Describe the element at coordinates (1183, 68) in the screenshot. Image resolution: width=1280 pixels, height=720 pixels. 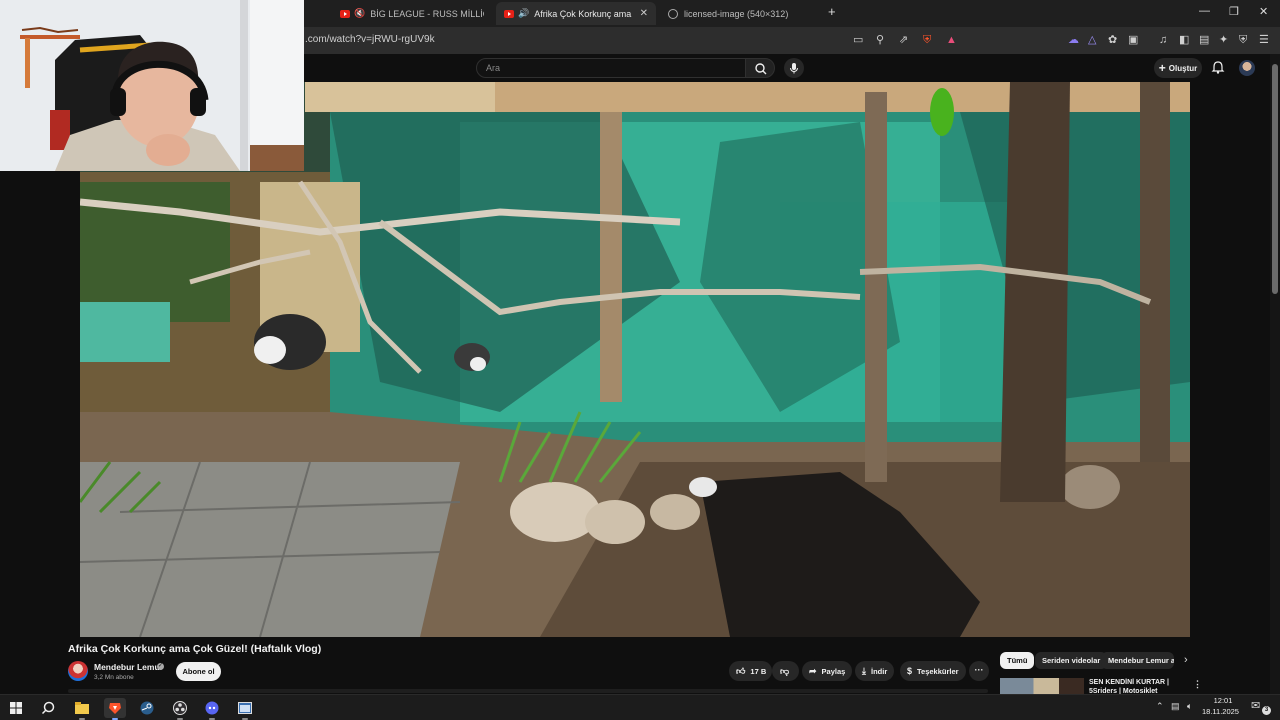
I see `create-label: Oluştur` at that location.